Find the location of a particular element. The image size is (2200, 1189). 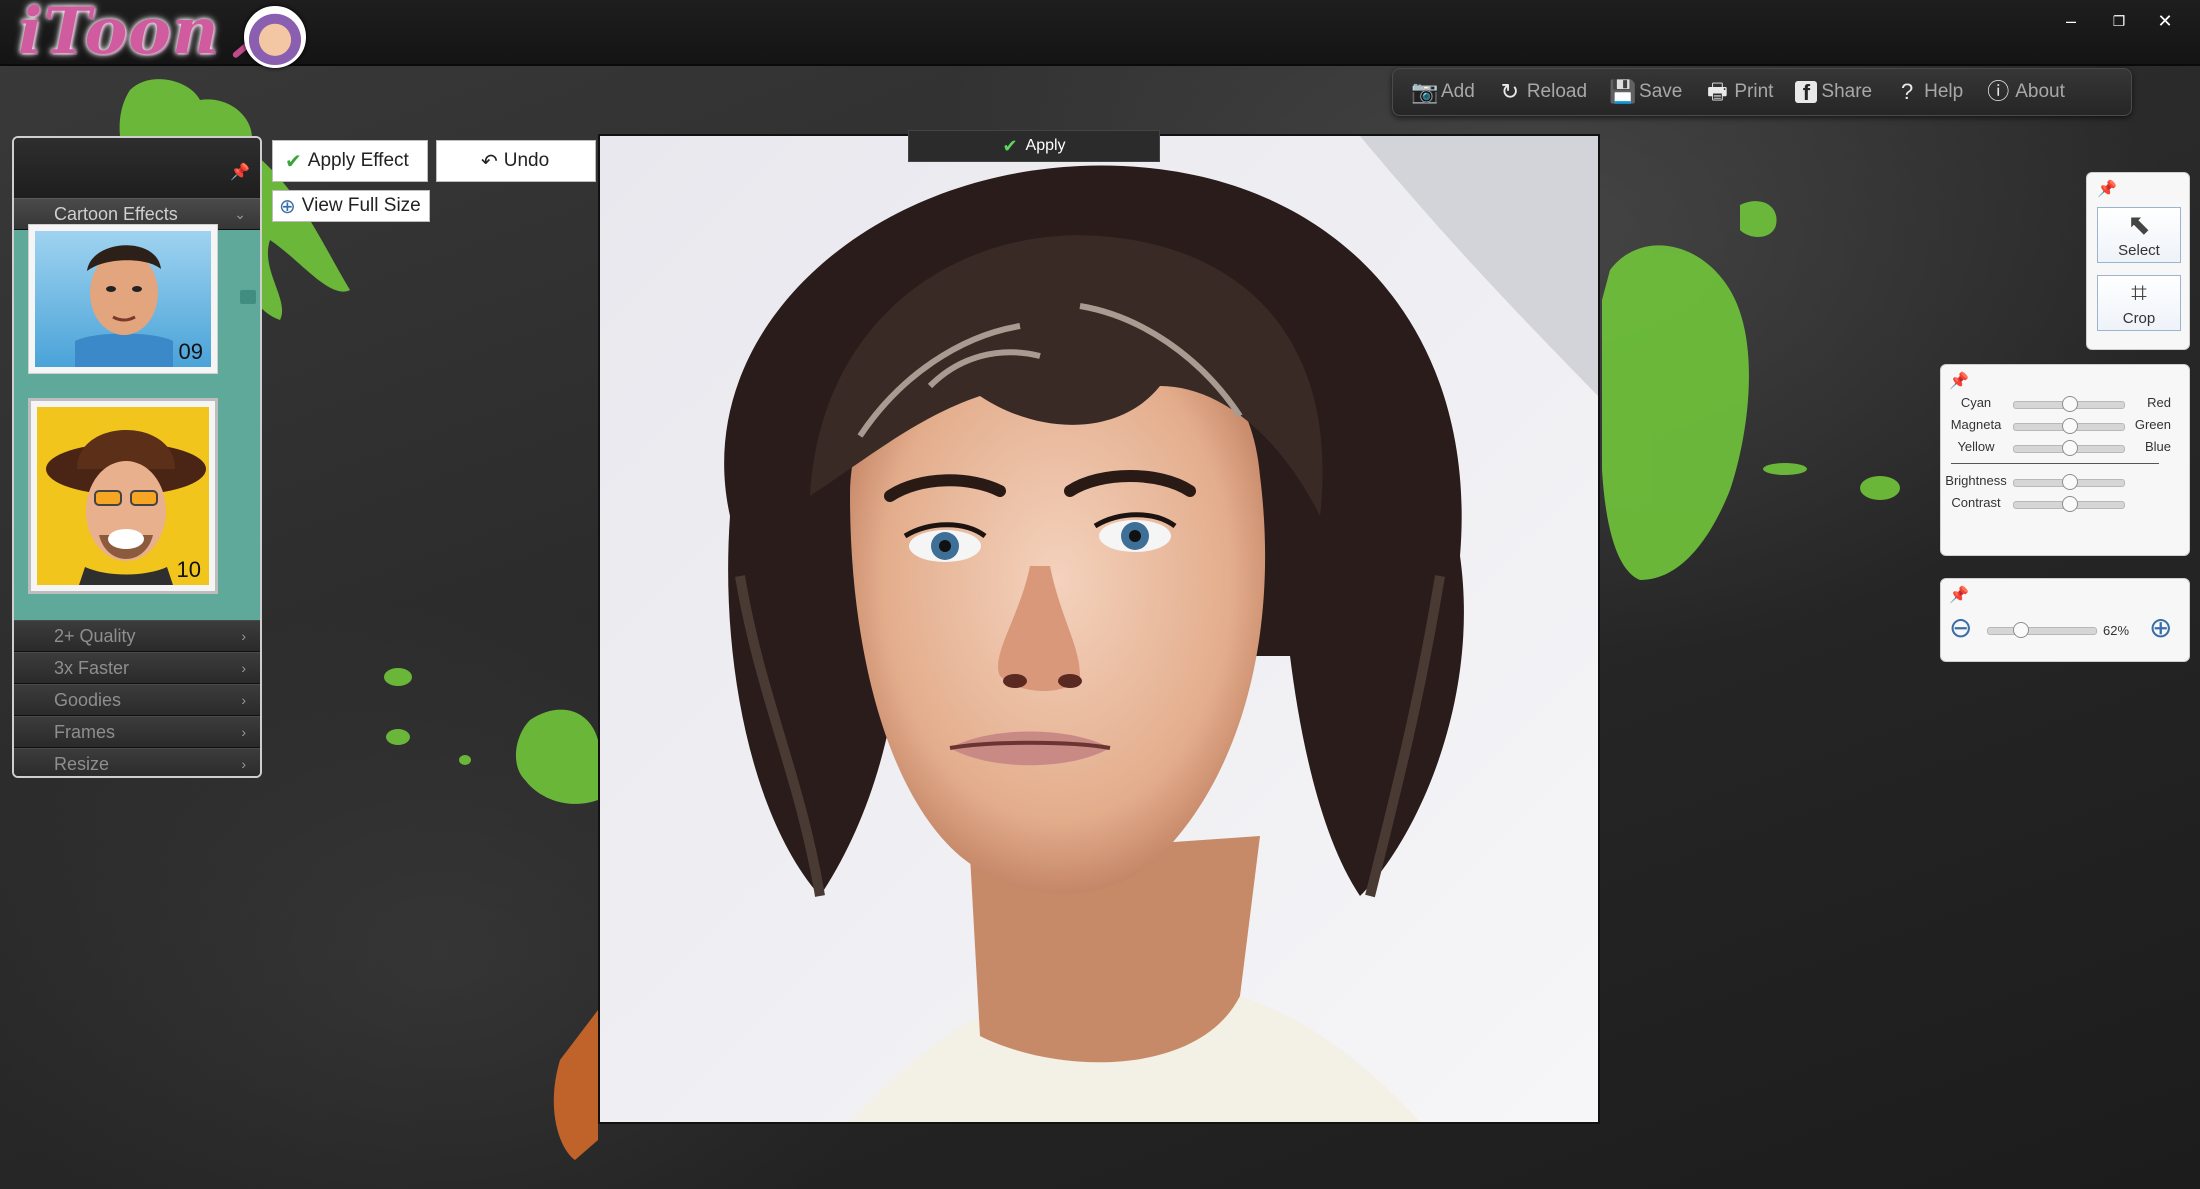

undo-icon: ↶ is located at coordinates (489, 161).